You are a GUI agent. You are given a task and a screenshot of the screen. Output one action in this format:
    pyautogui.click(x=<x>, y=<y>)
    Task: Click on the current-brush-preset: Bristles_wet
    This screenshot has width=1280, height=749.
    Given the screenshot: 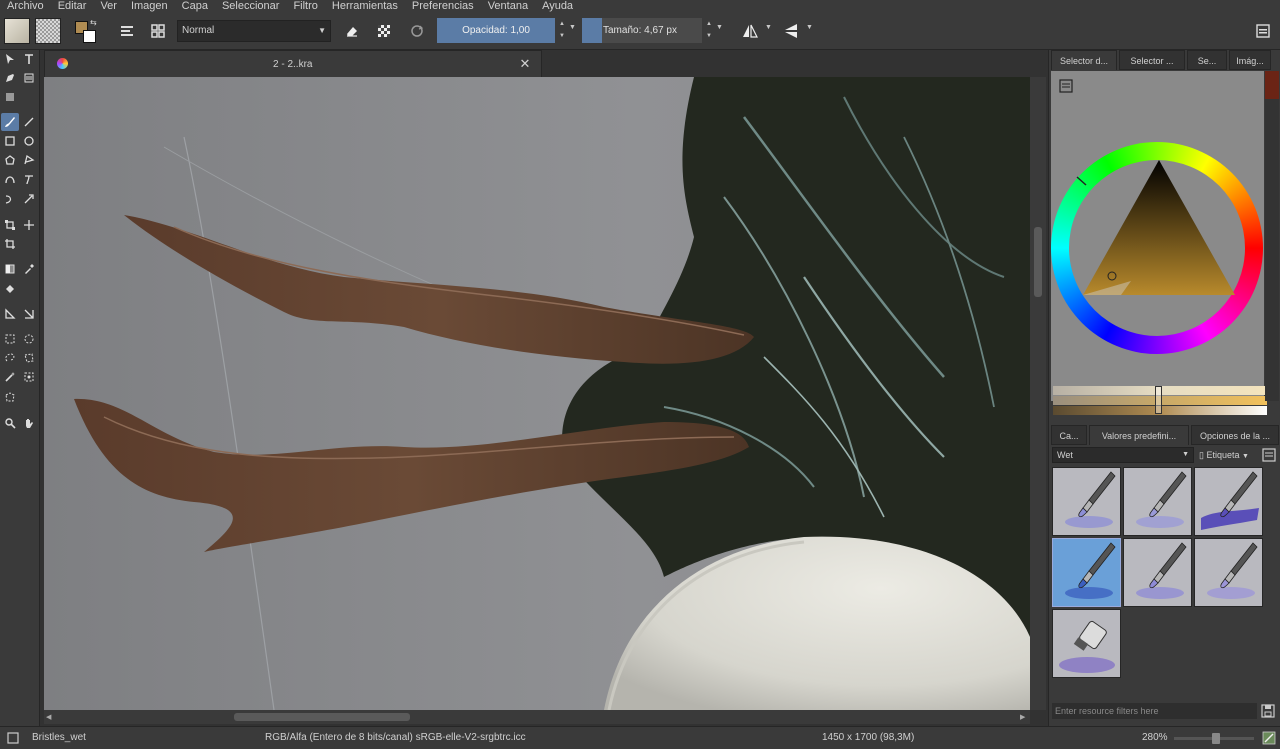 What is the action you would take?
    pyautogui.click(x=59, y=737)
    